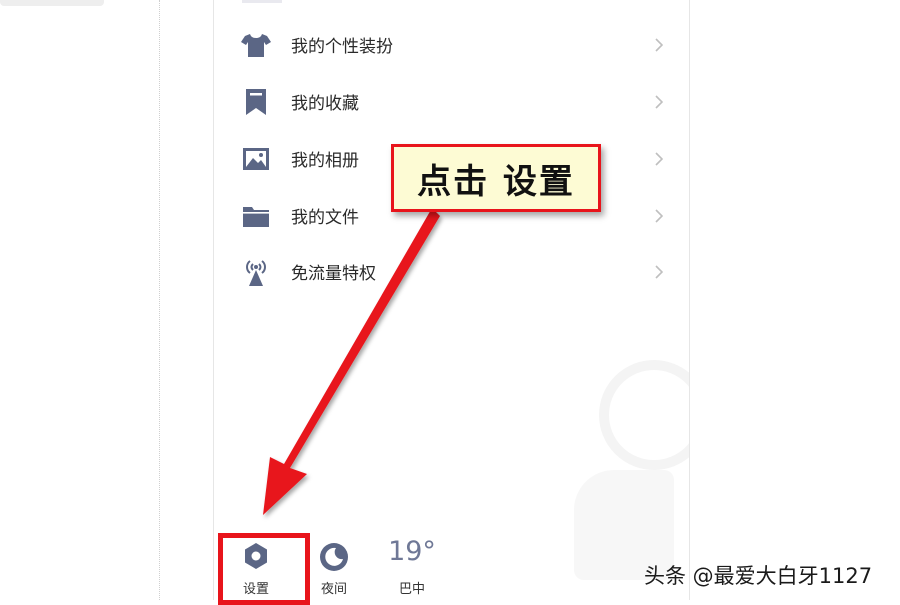 The height and width of the screenshot is (605, 900). I want to click on callout-box: 点击 设置, so click(496, 178).